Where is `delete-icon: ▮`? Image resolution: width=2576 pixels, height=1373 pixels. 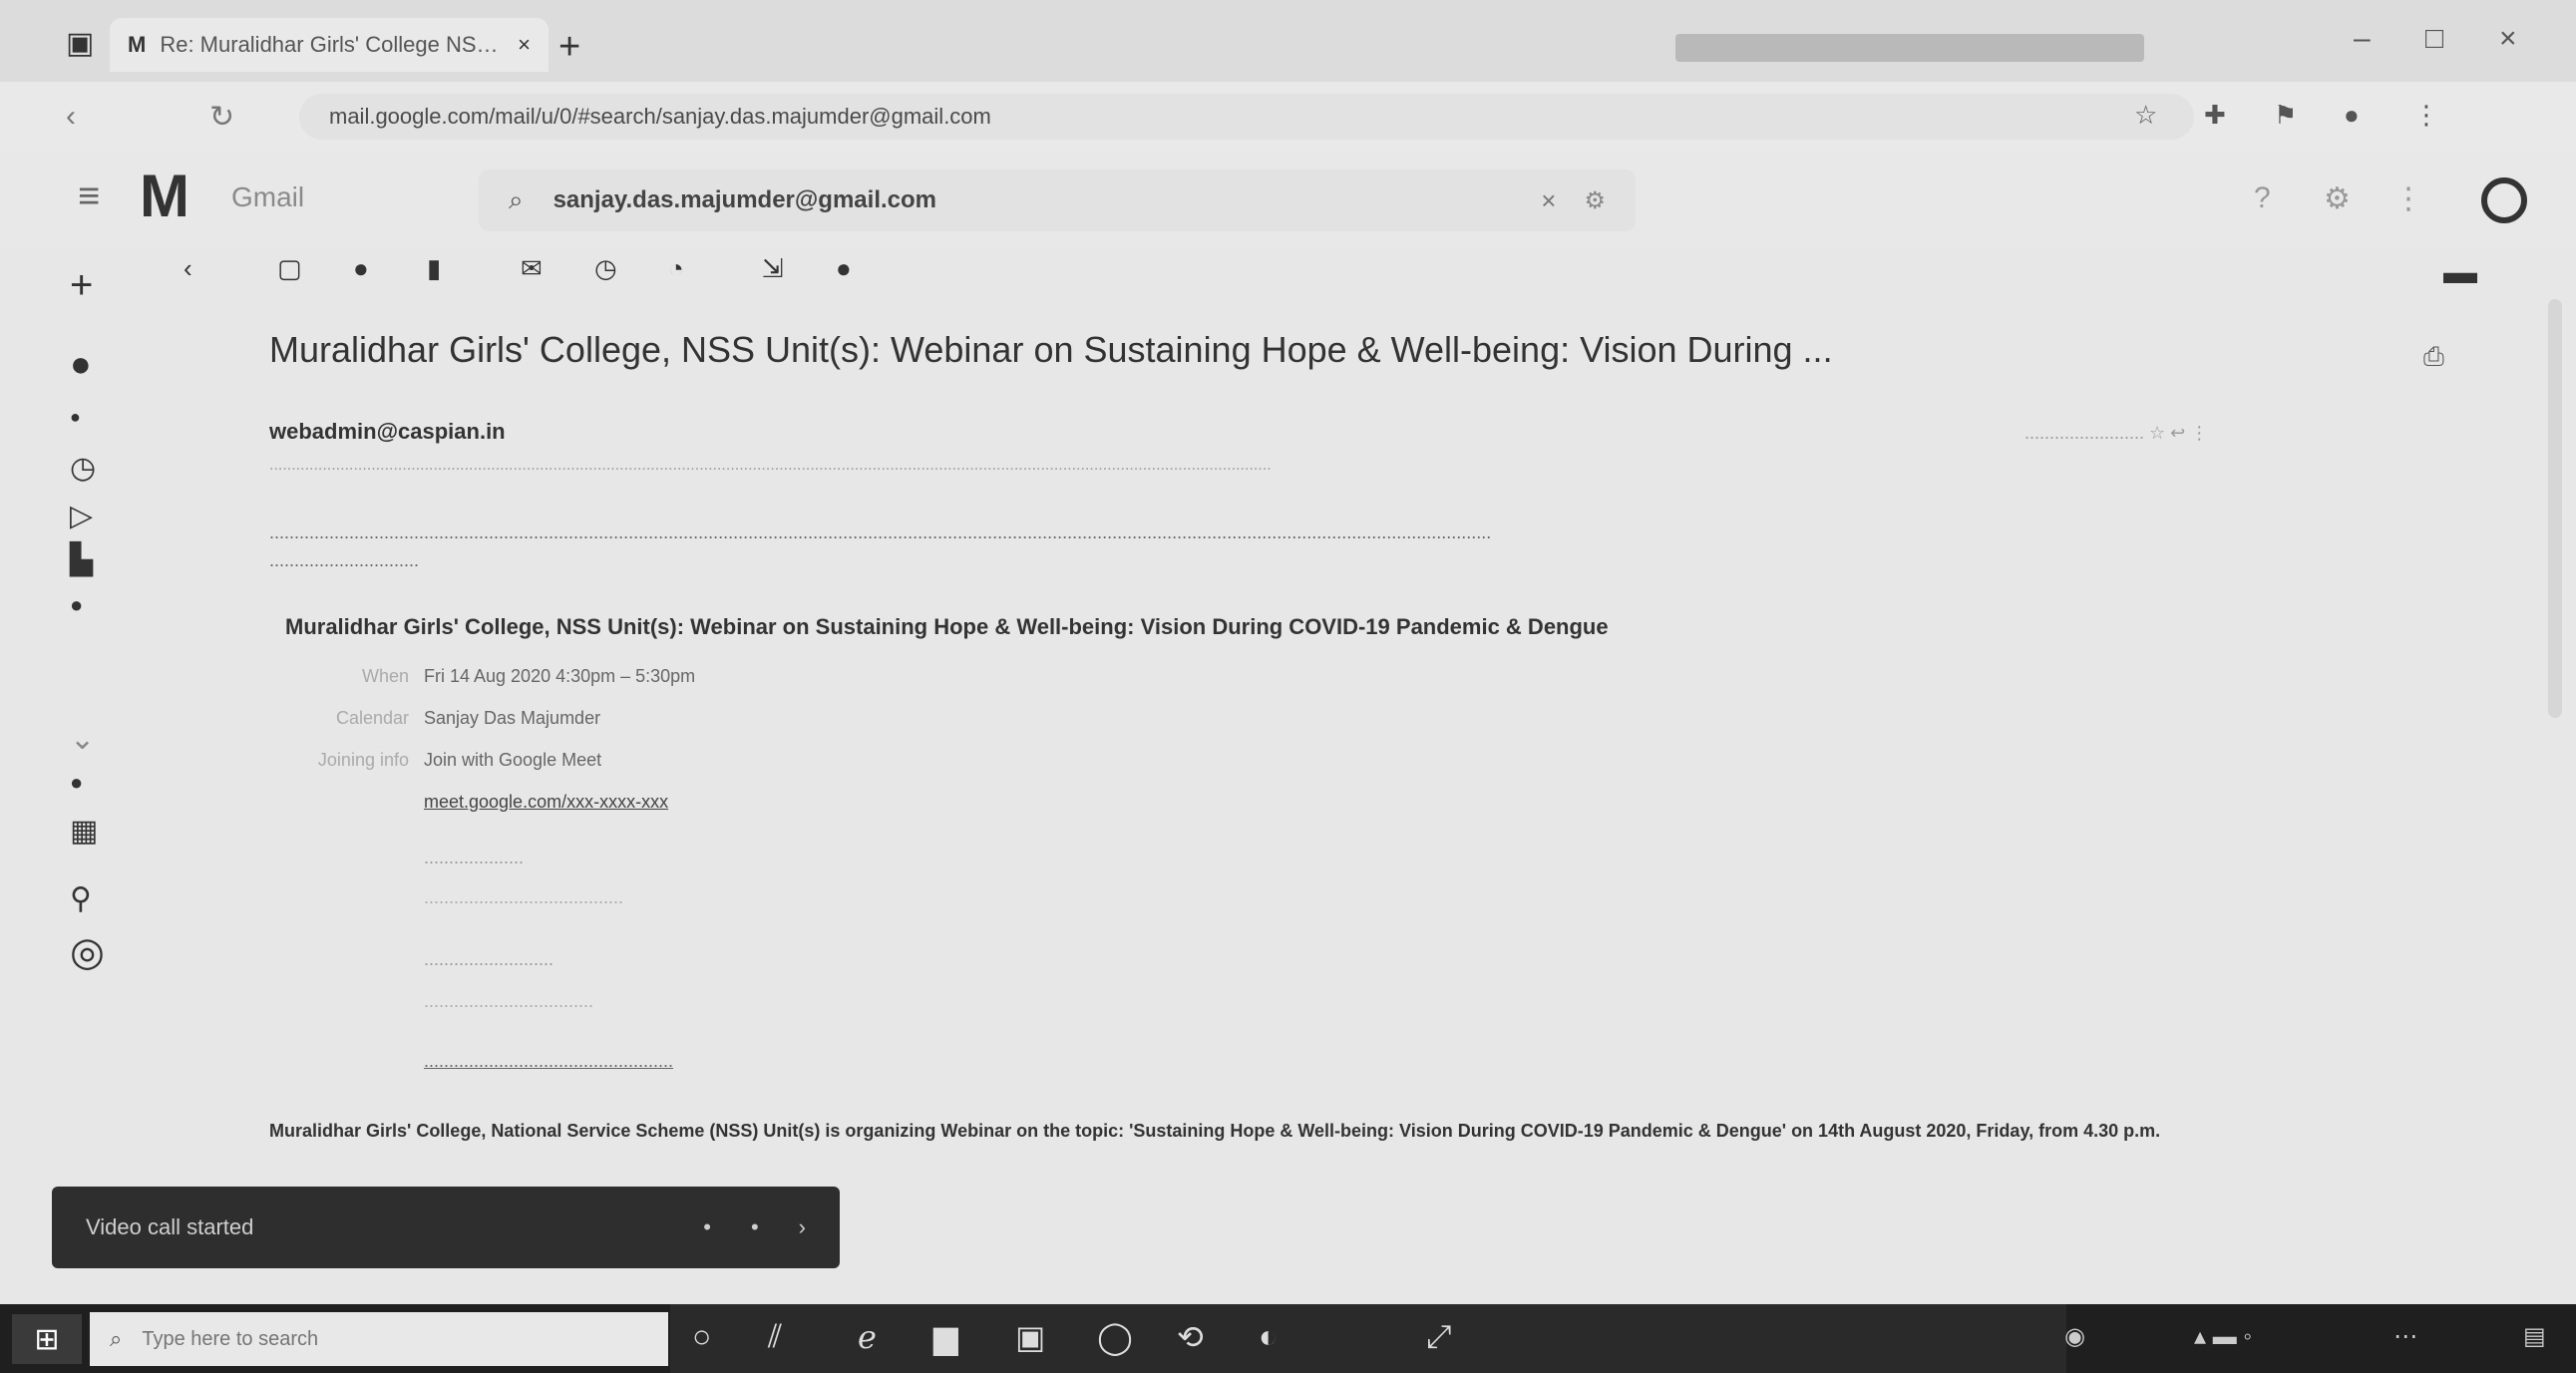 delete-icon: ▮ is located at coordinates (434, 268).